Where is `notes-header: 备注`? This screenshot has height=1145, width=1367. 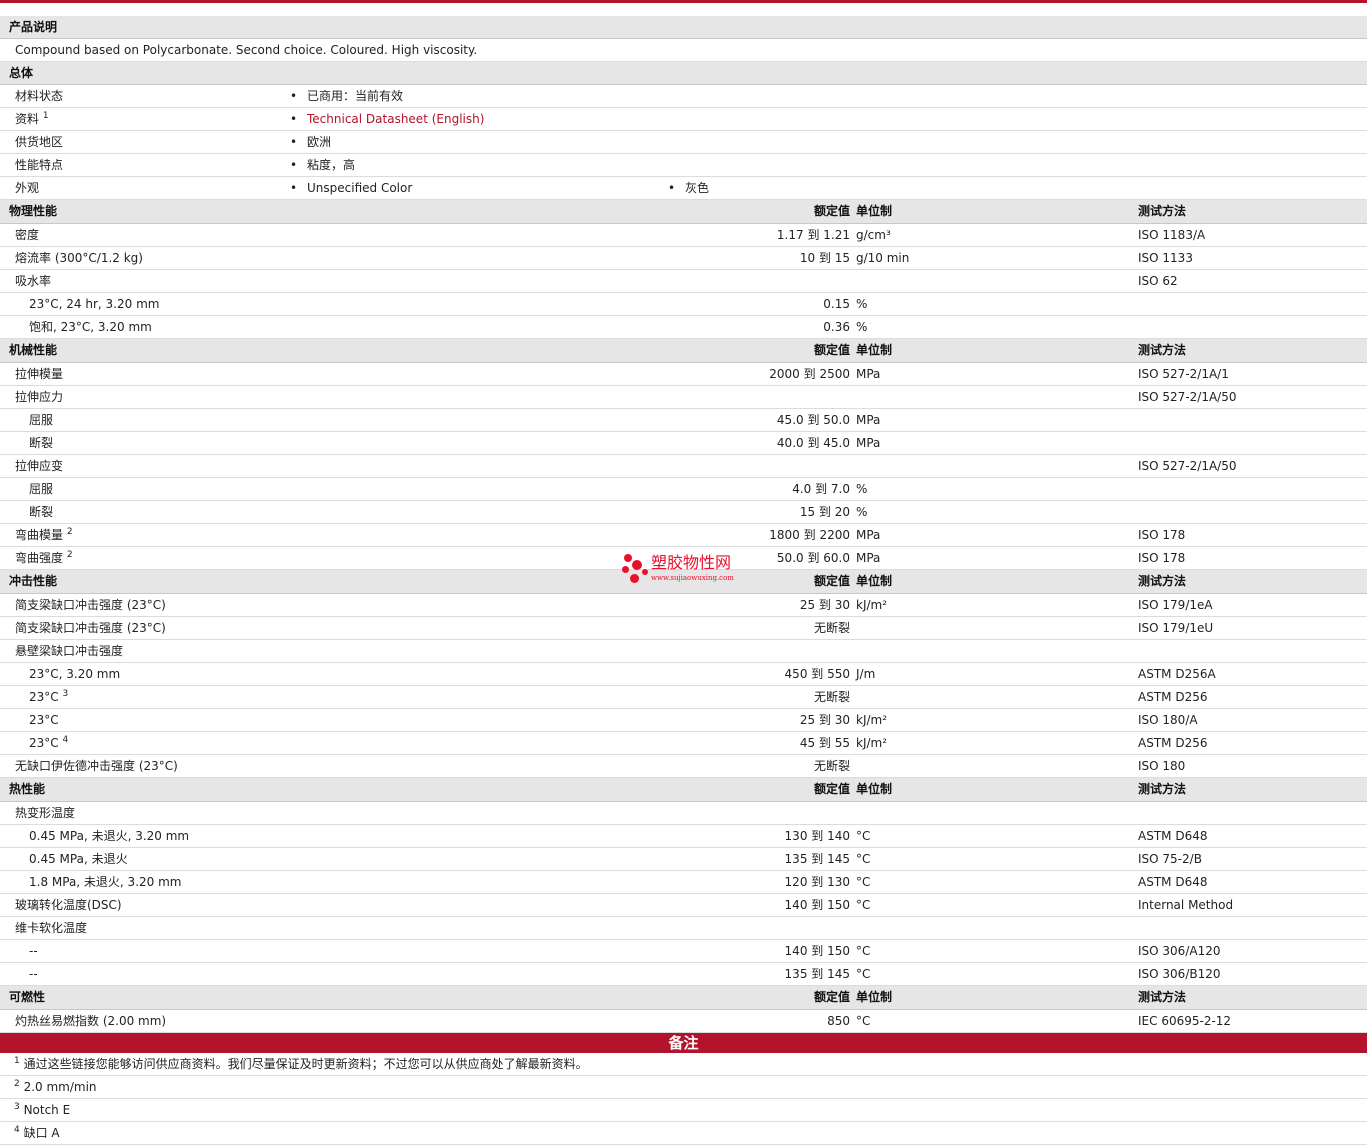
notes-header: 备注 is located at coordinates (683, 1043).